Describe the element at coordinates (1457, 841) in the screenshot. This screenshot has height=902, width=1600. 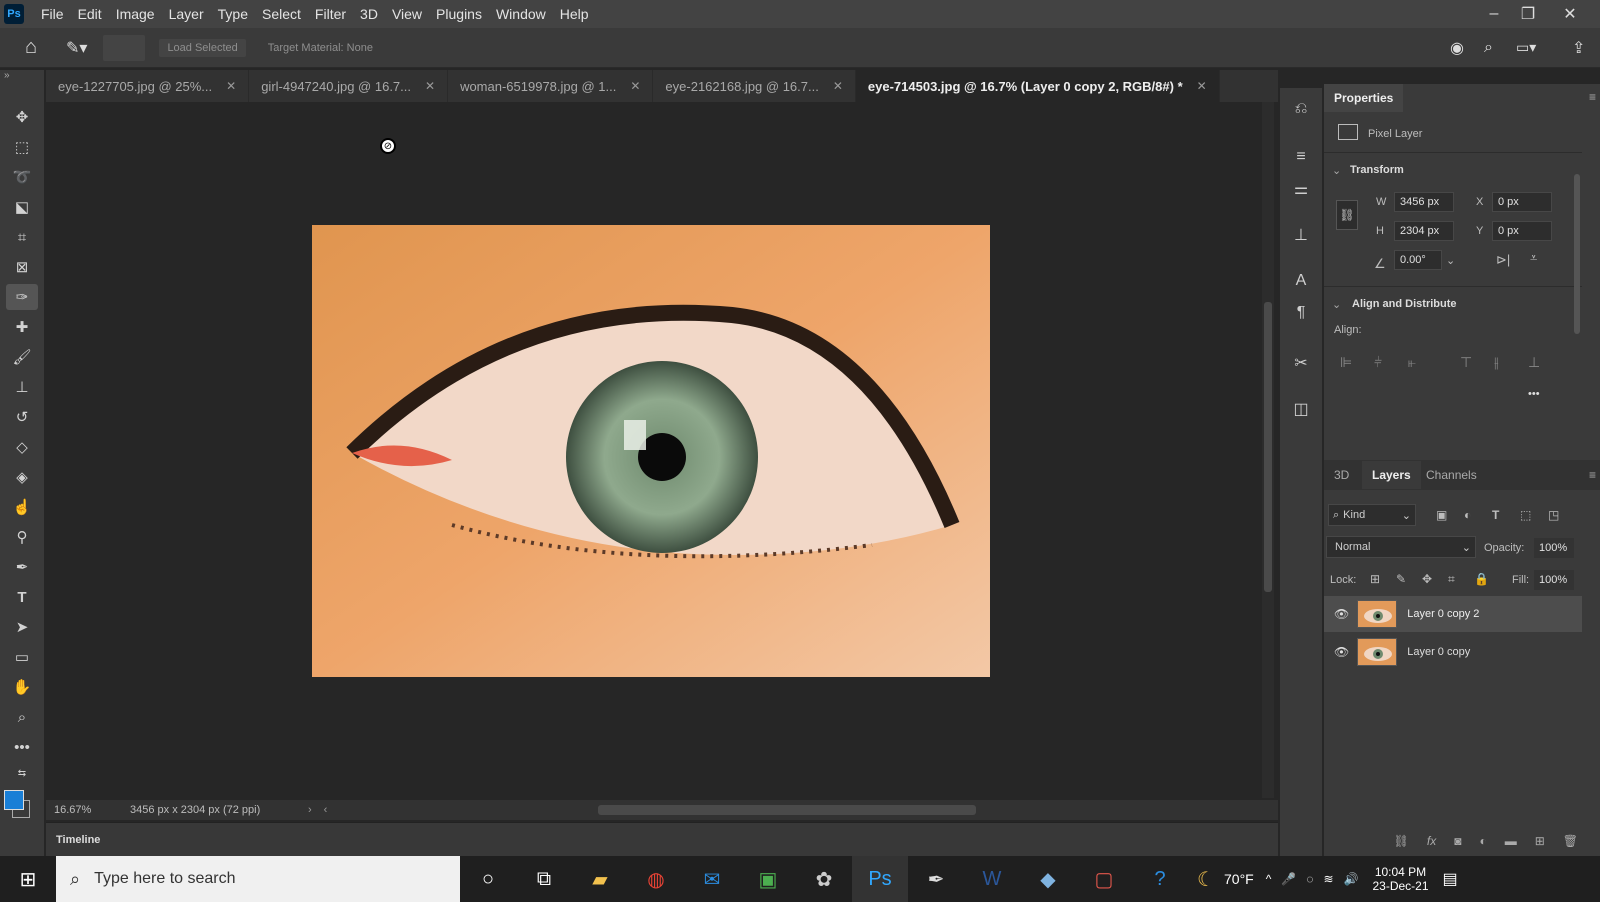
I see `add-mask-icon: ◙` at that location.